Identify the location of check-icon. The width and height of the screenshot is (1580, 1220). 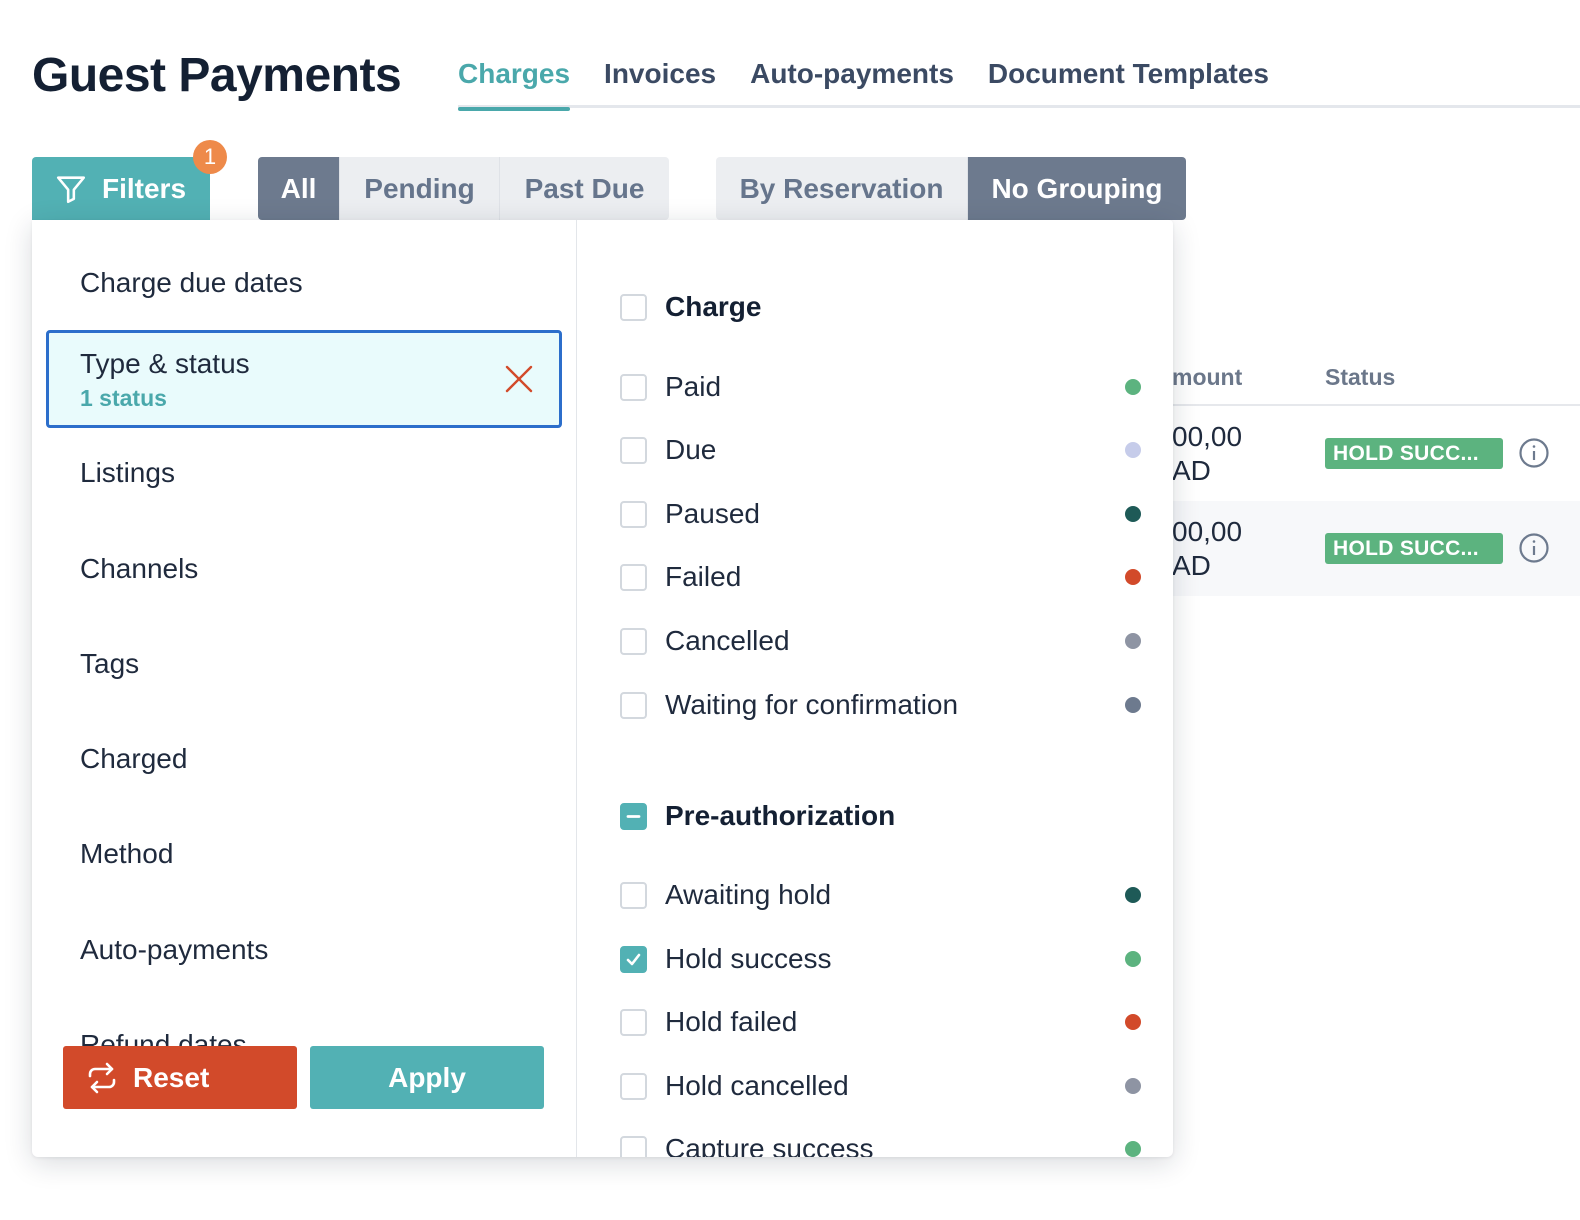
(633, 959).